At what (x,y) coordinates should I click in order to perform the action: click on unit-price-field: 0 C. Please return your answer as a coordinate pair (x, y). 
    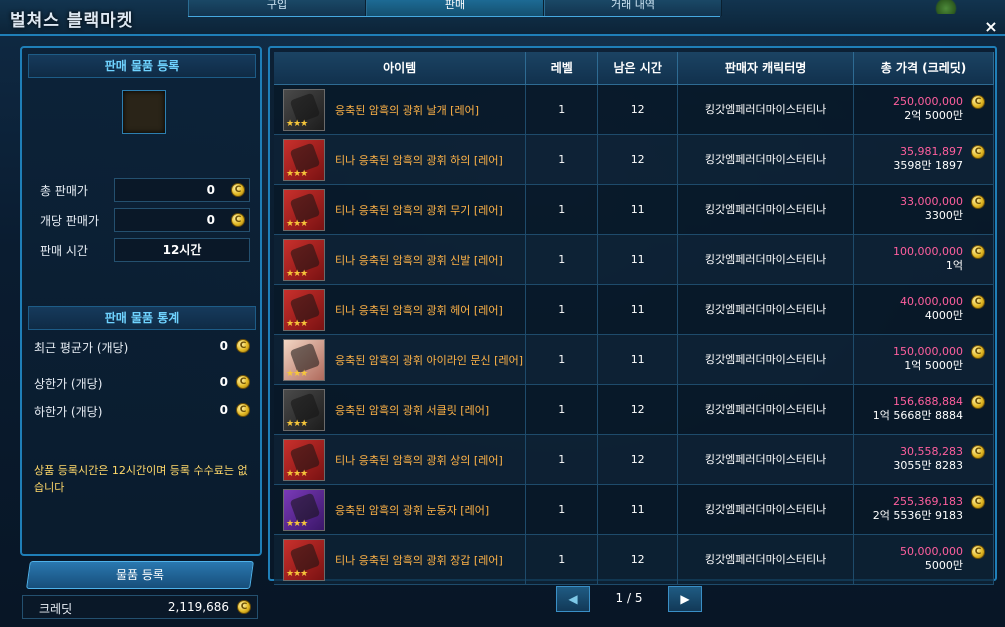
    Looking at the image, I should click on (182, 220).